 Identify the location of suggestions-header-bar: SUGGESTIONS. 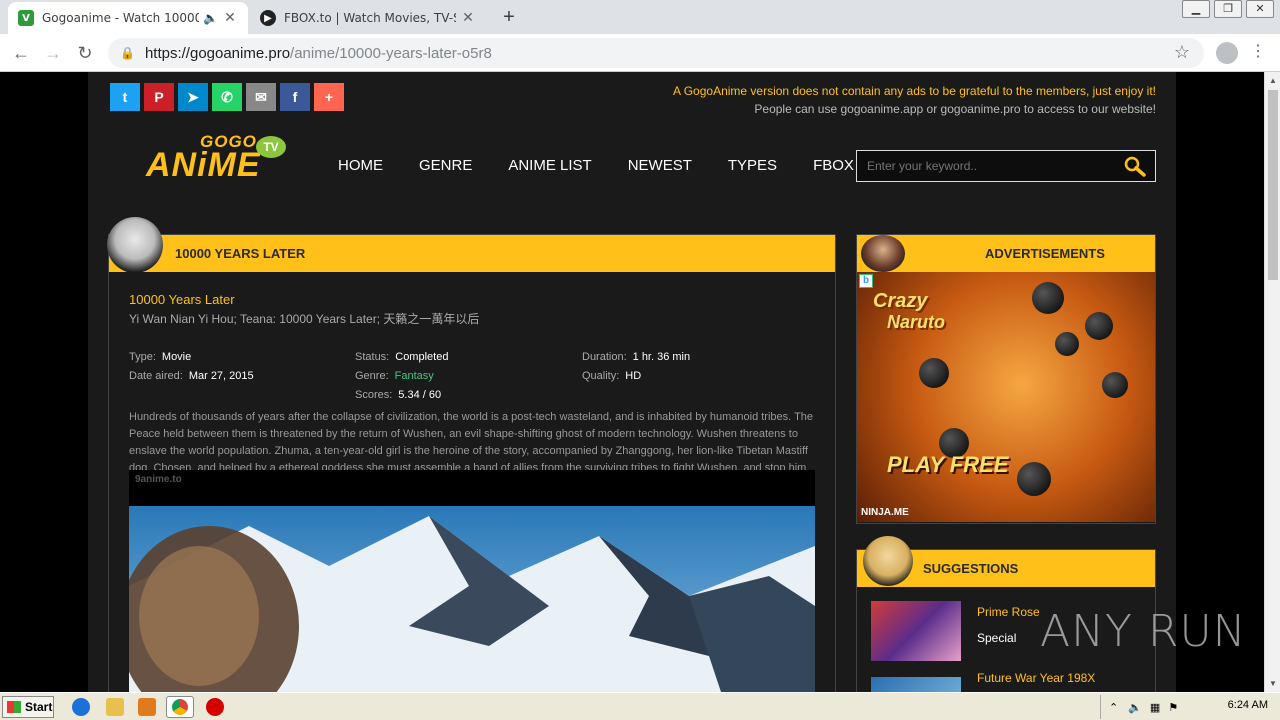
(1006, 561).